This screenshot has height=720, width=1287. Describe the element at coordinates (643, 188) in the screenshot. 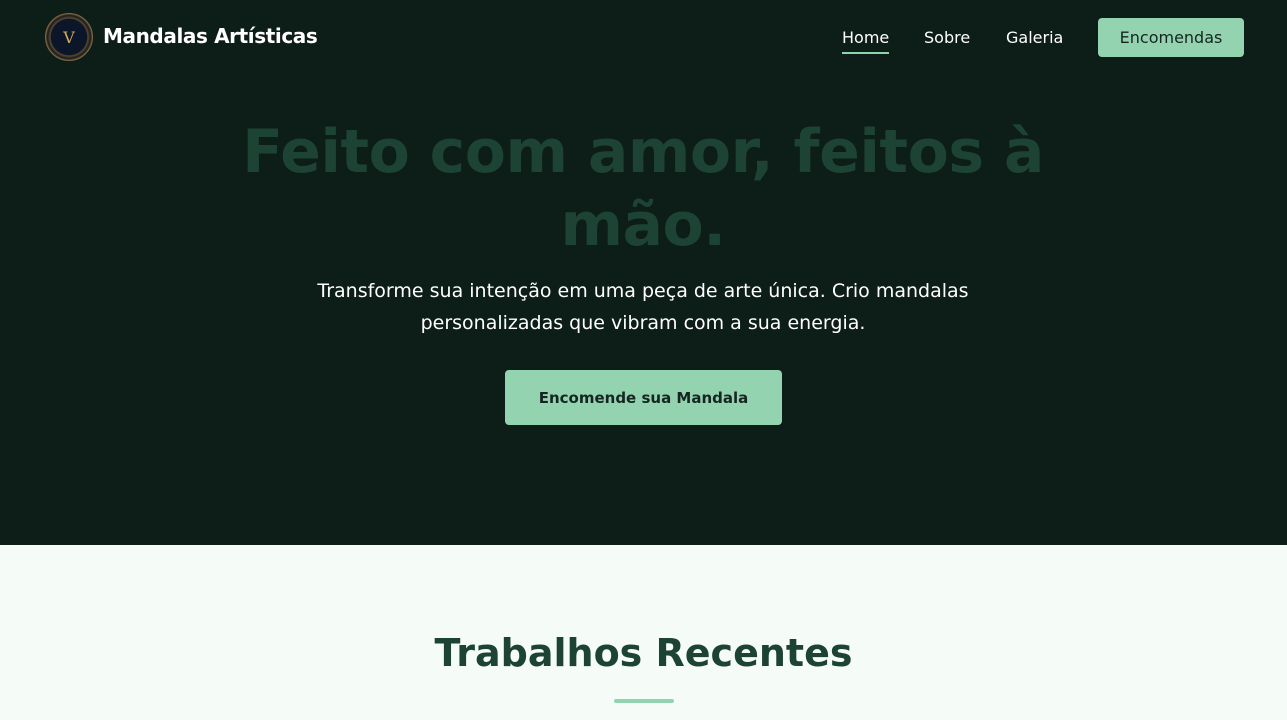

I see `hero-title: Feito com amor, feitos à mão.` at that location.